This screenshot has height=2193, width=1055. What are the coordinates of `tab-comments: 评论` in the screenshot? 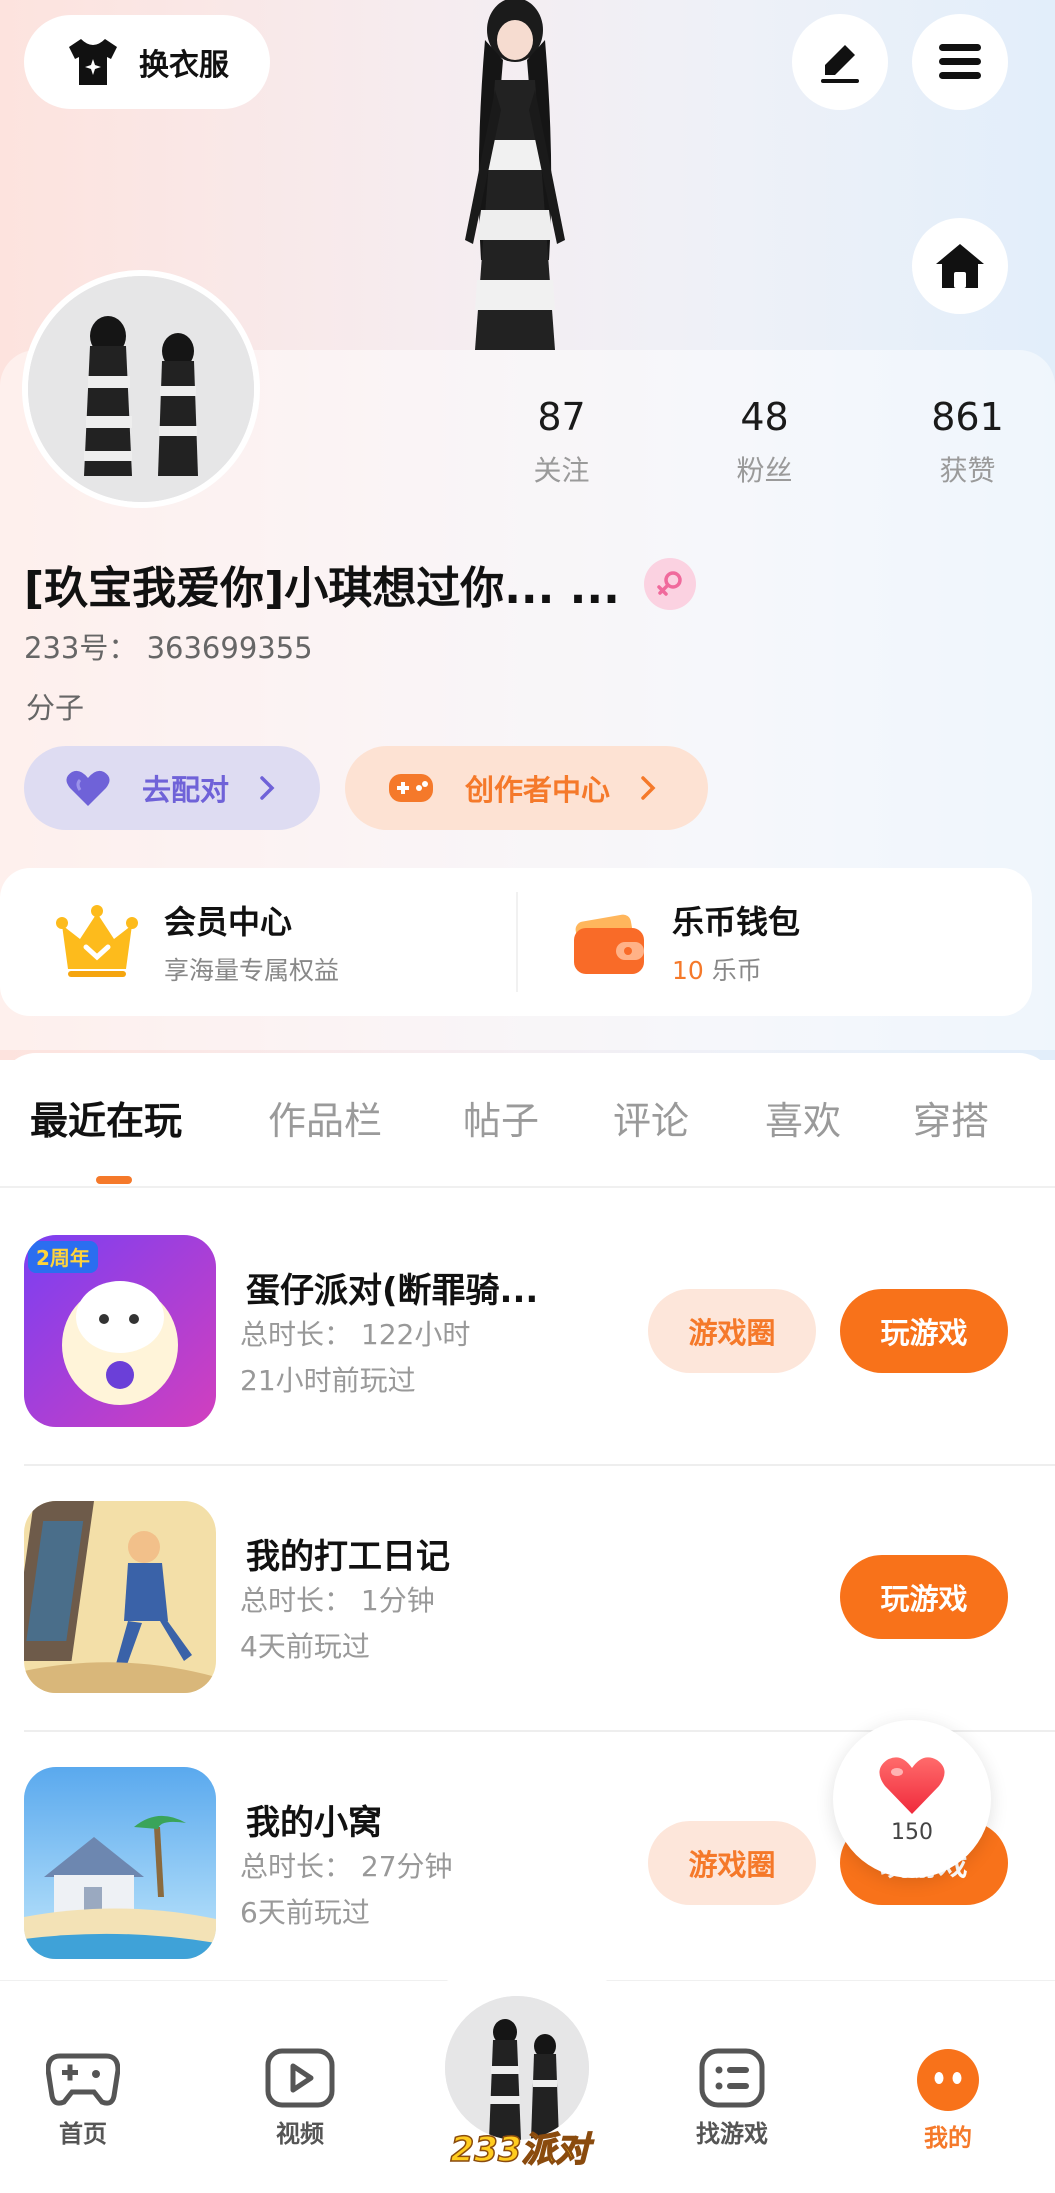 It's located at (651, 1117).